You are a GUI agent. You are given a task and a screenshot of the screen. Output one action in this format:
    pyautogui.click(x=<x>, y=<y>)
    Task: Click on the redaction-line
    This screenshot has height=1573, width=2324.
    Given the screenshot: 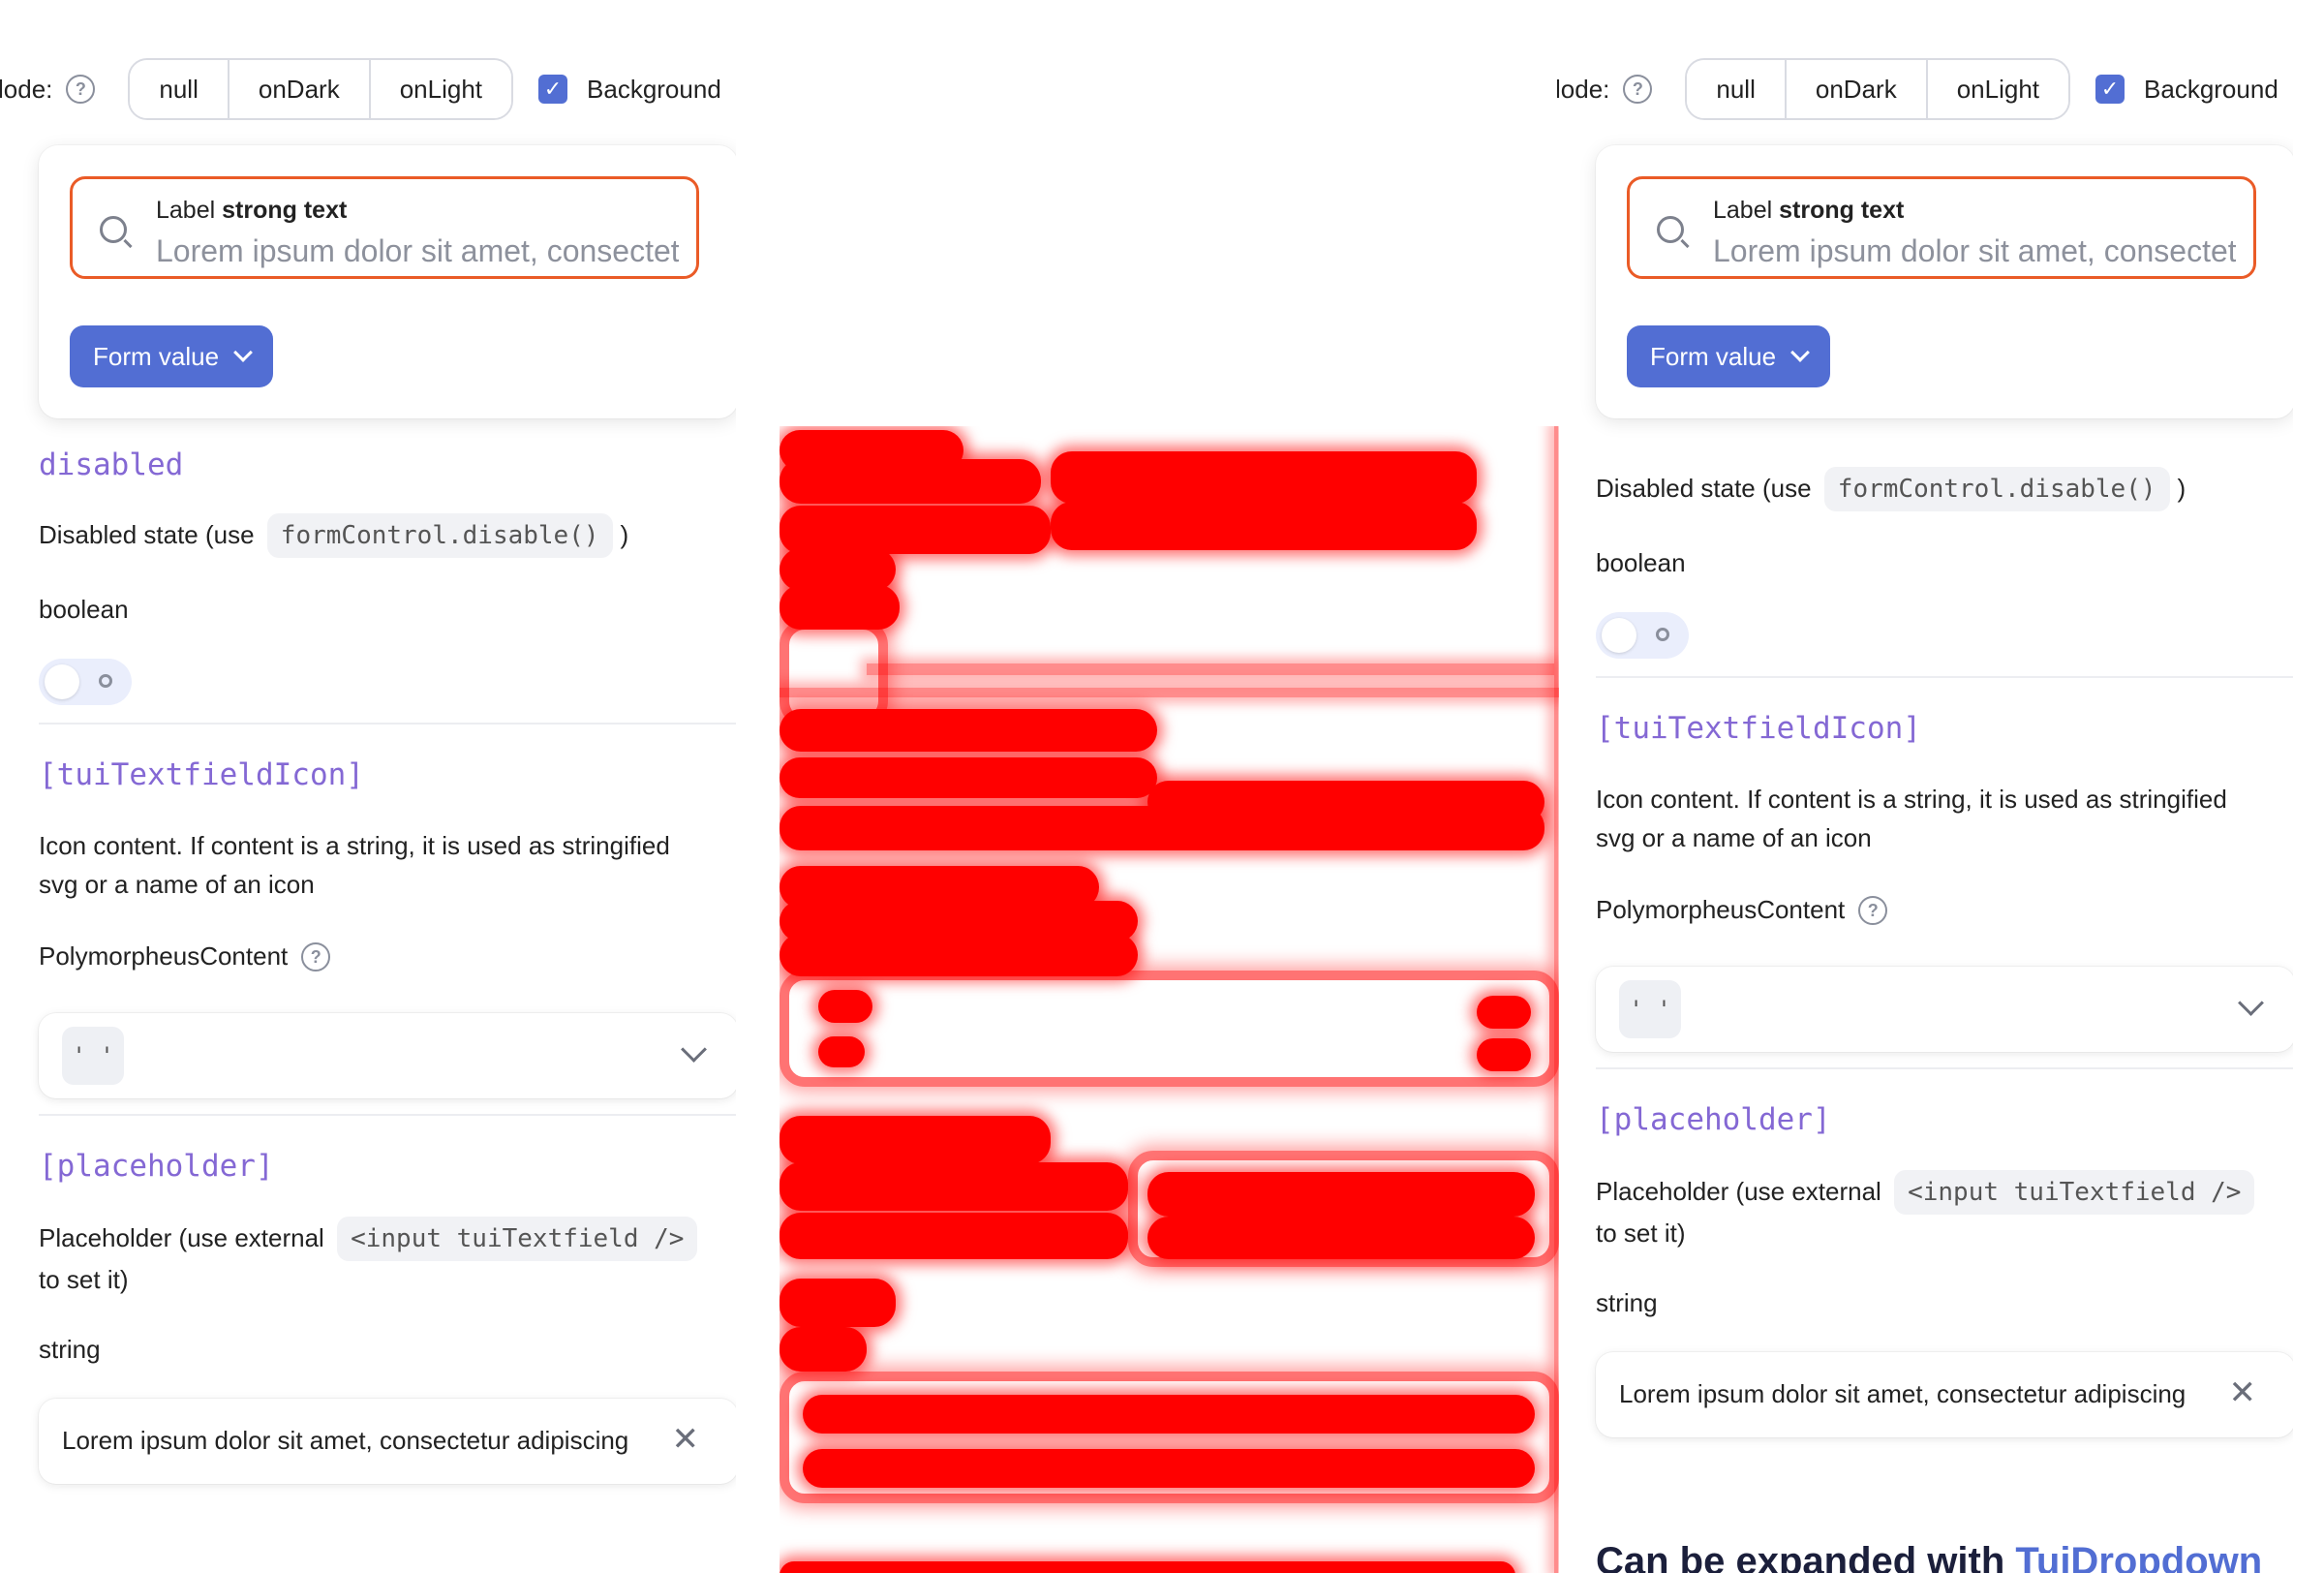 What is the action you would take?
    pyautogui.click(x=1211, y=669)
    